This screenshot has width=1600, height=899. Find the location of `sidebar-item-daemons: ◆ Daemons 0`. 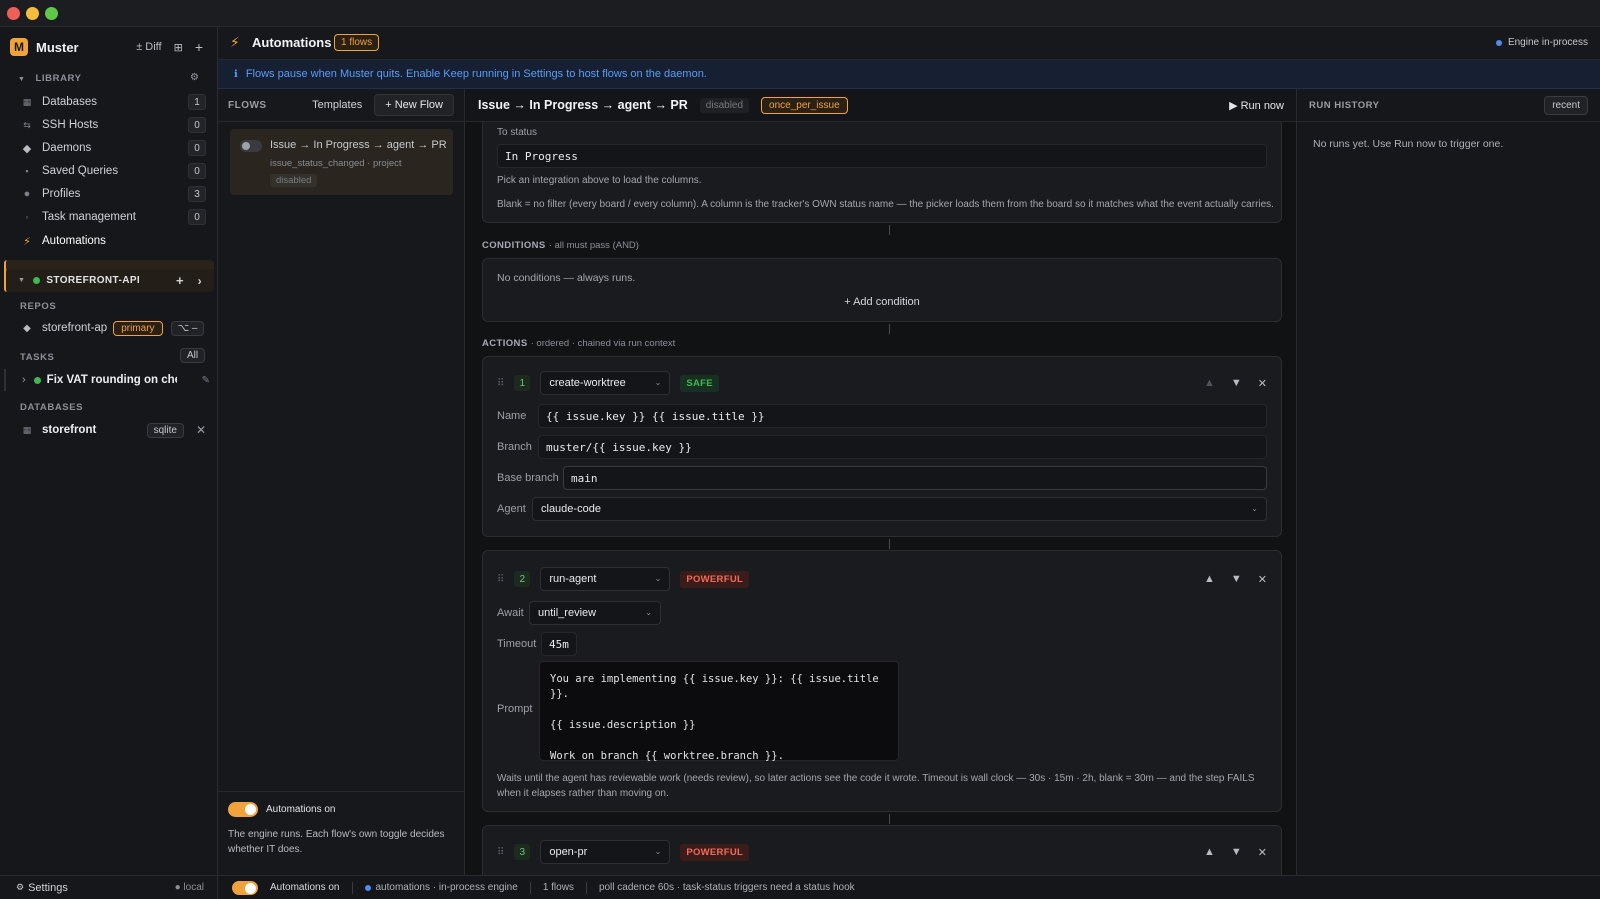

sidebar-item-daemons: ◆ Daemons 0 is located at coordinates (113, 148).